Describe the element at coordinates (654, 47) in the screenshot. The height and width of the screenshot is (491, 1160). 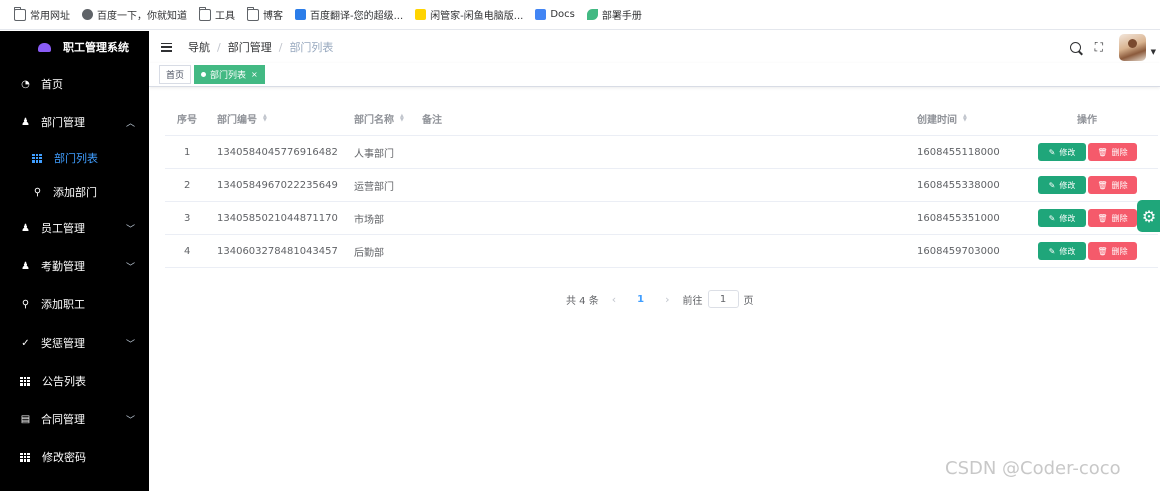
I see `top-navbar: 导航 / 部门管理 / 部门列表 ⛶ ▼` at that location.